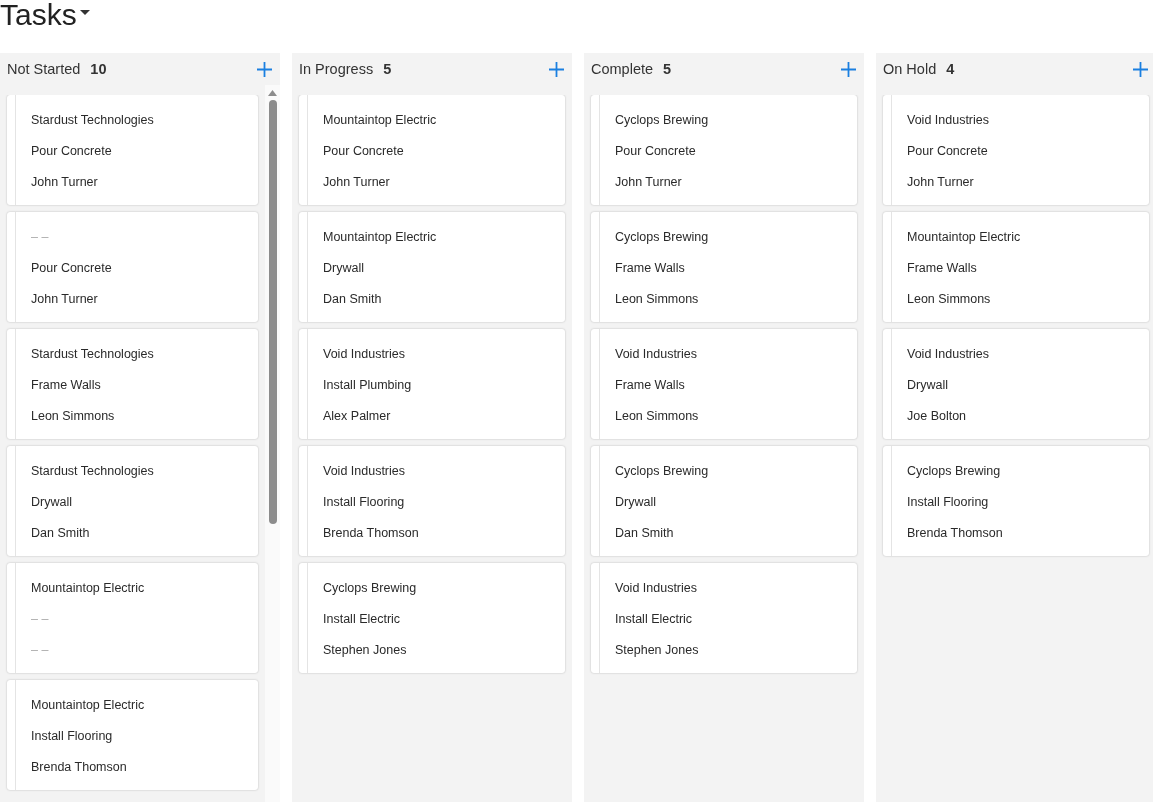  What do you see at coordinates (1016, 501) in the screenshot?
I see `task-card: Cyclops Brewing Install Flooring Brenda Thomson` at bounding box center [1016, 501].